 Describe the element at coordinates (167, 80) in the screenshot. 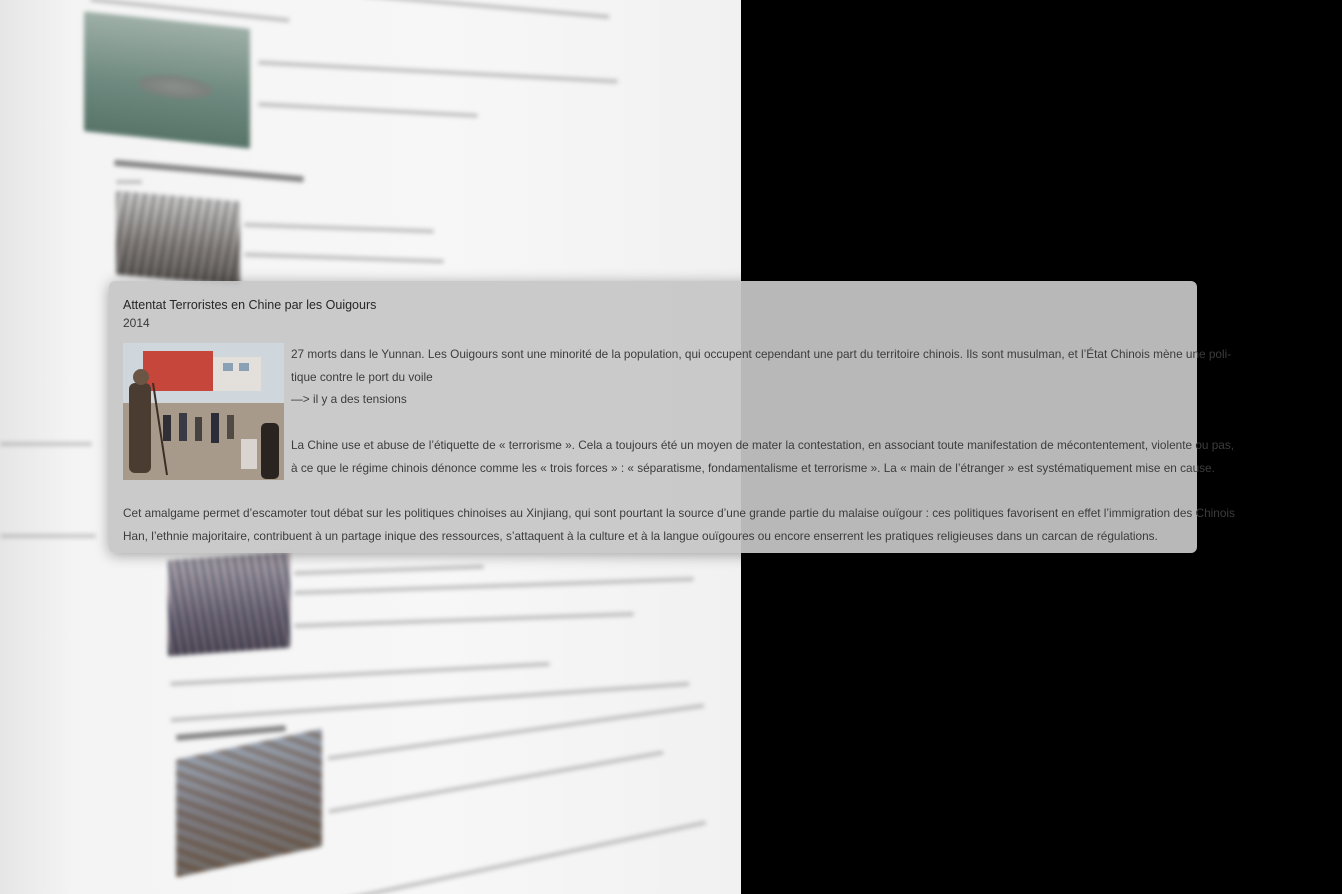

I see `aircraft-carrier-thumbnail` at that location.